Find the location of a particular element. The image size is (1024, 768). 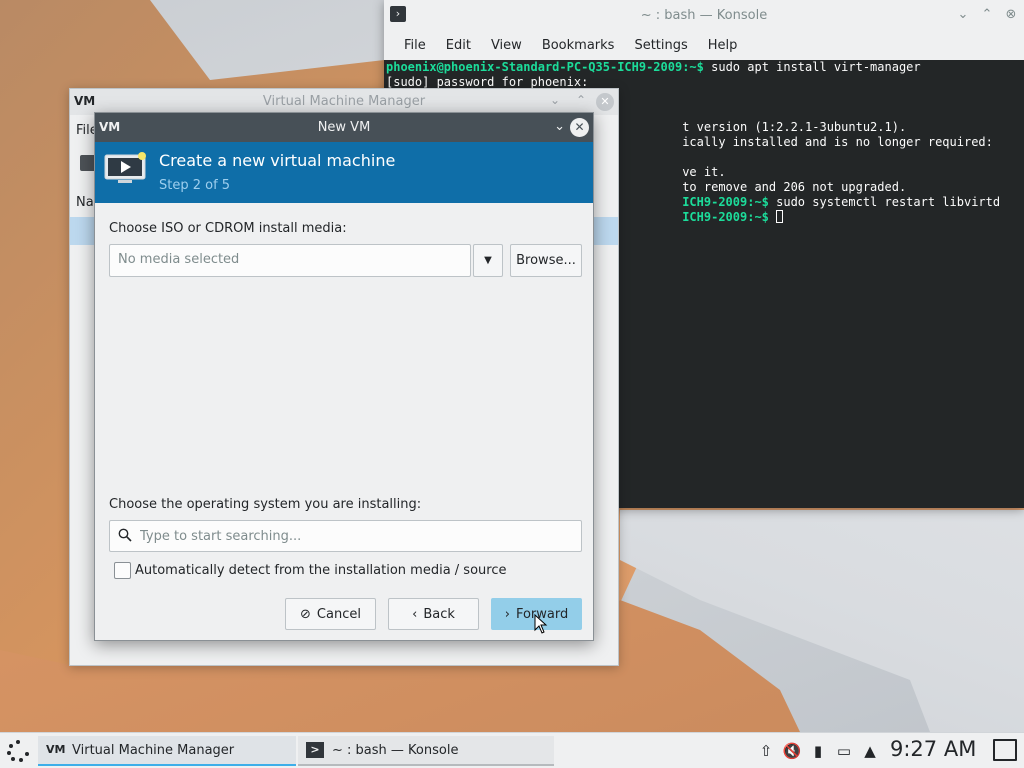

dialog-title: New VM is located at coordinates (344, 127).